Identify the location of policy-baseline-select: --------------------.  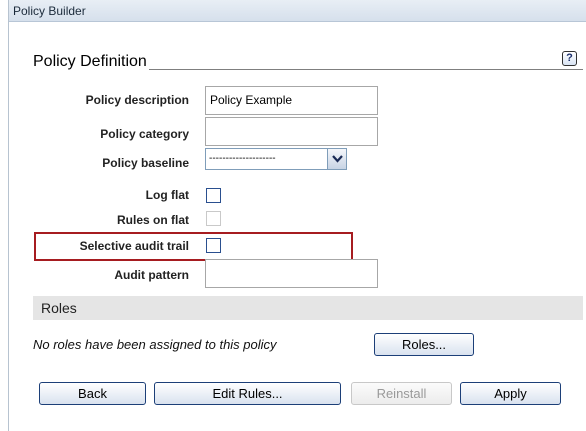
(276, 159).